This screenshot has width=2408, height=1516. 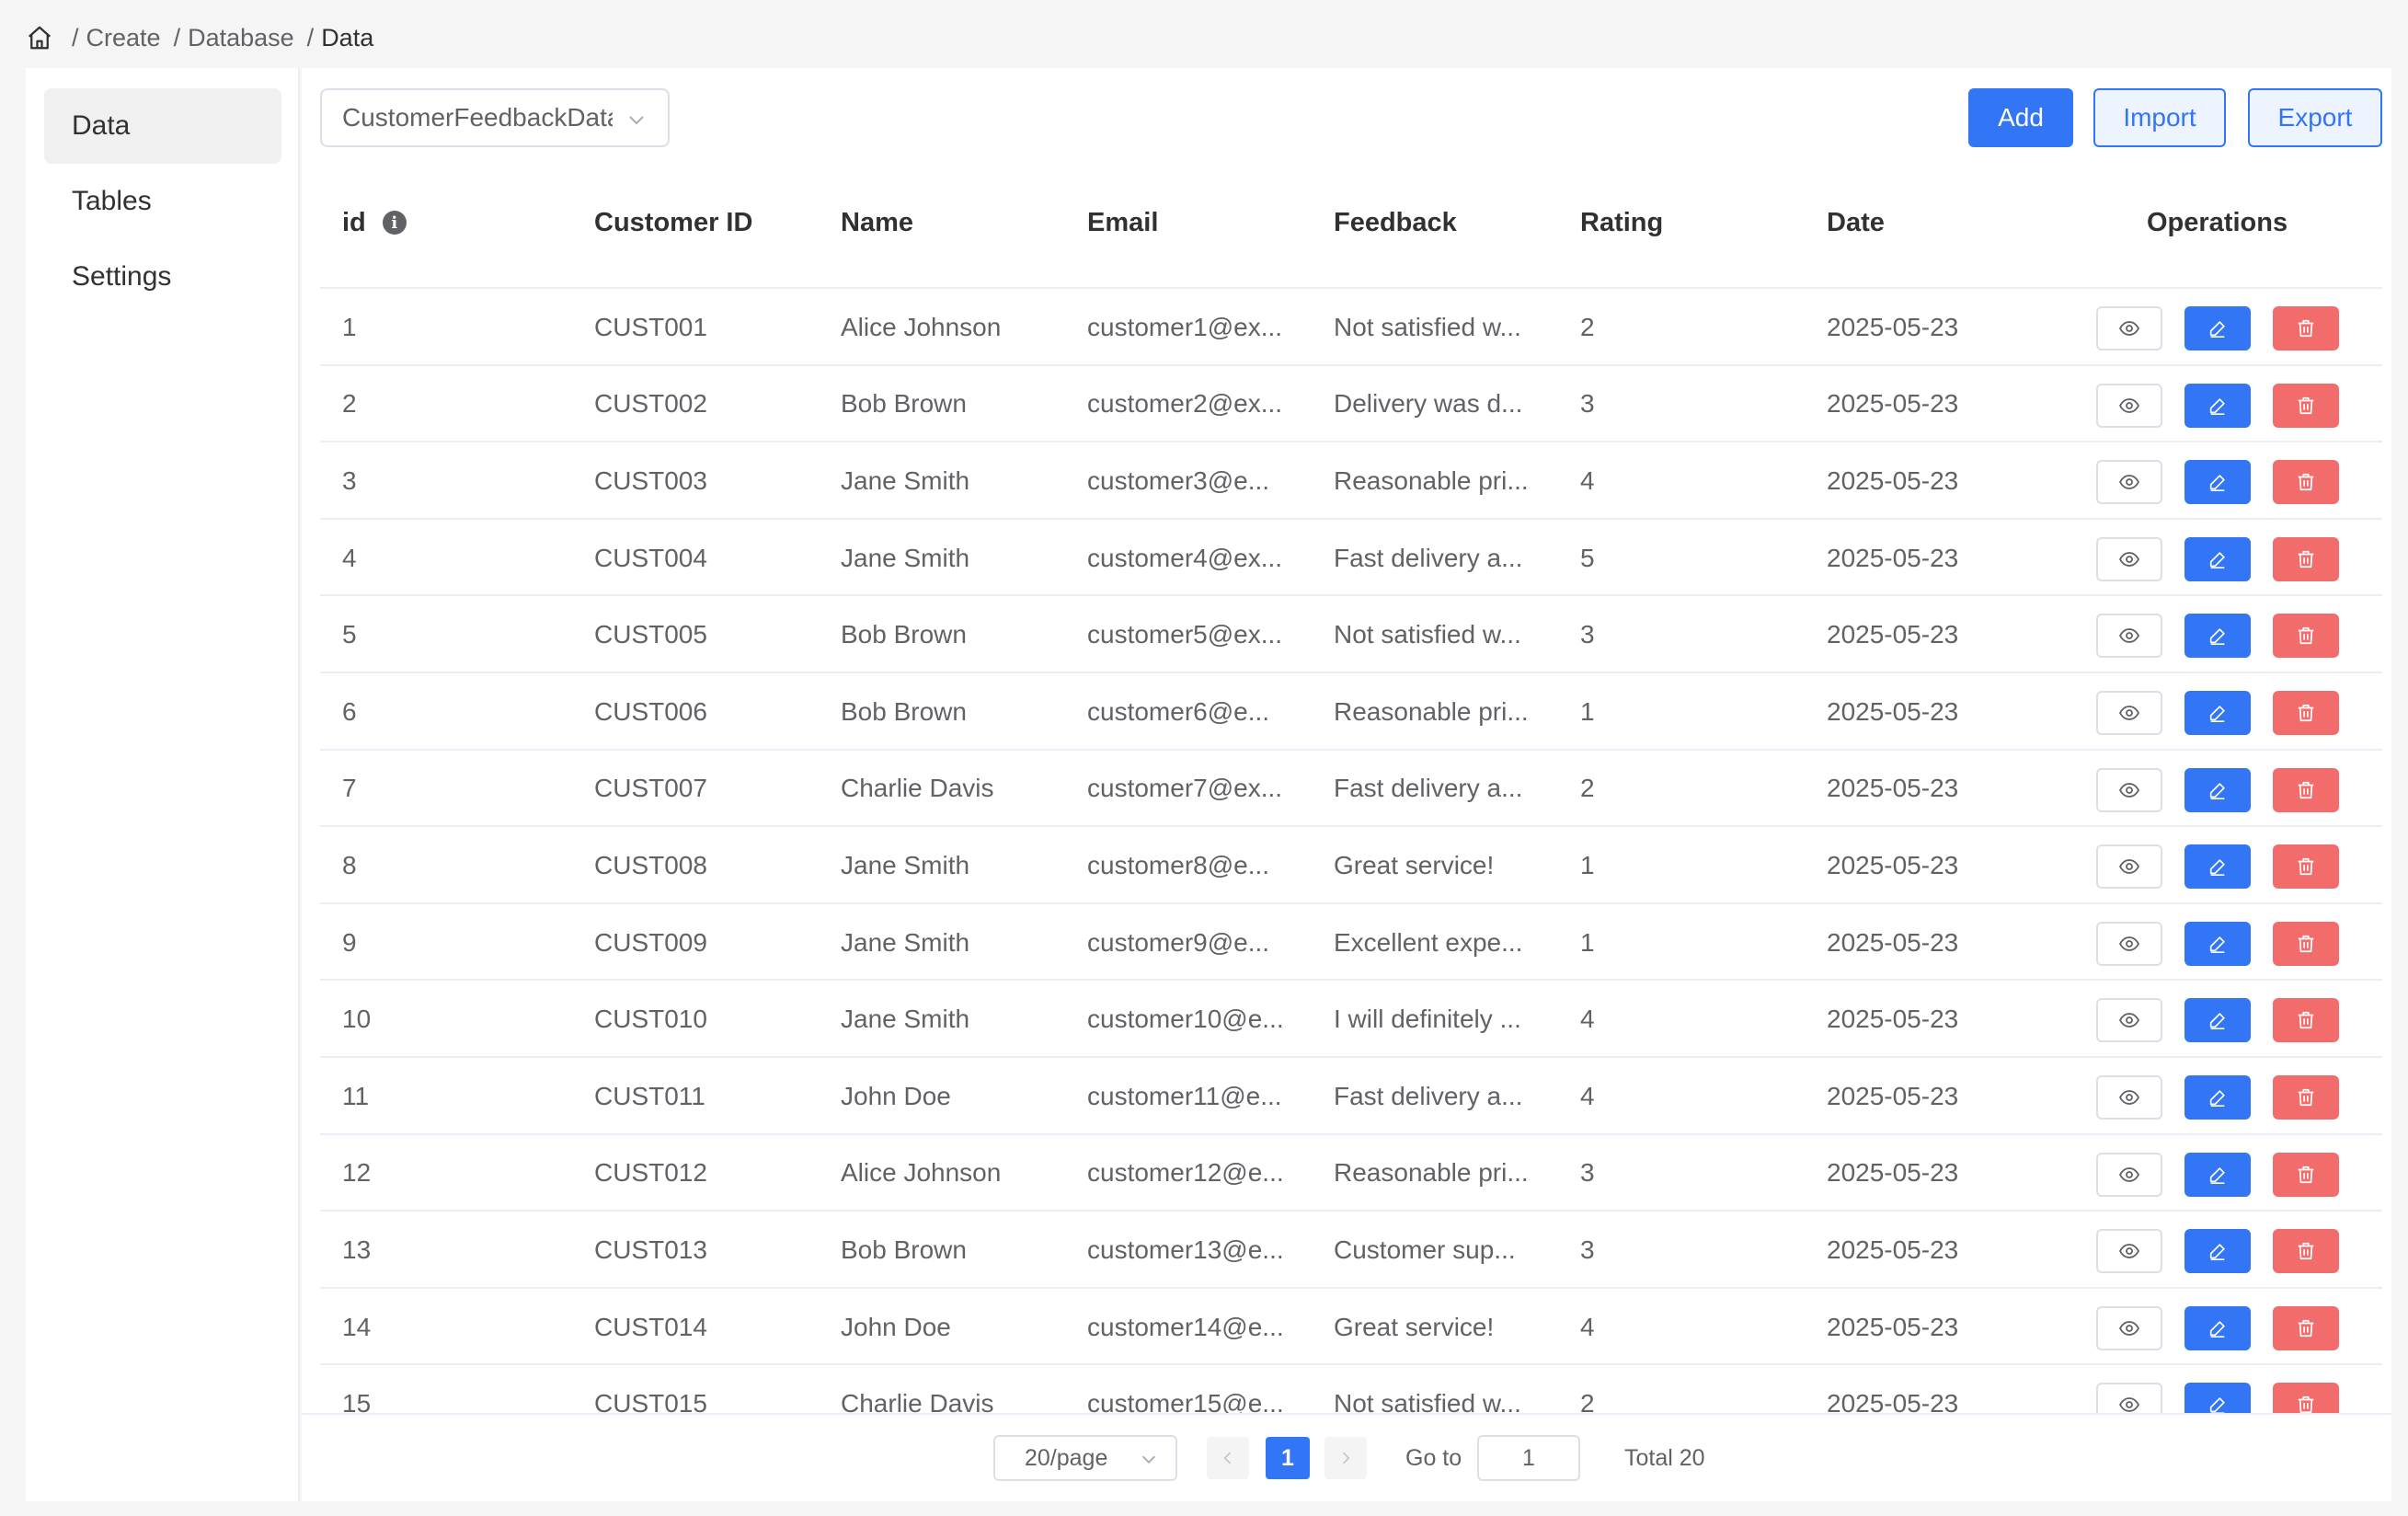 What do you see at coordinates (1528, 1458) in the screenshot?
I see `goto-page-input: 1` at bounding box center [1528, 1458].